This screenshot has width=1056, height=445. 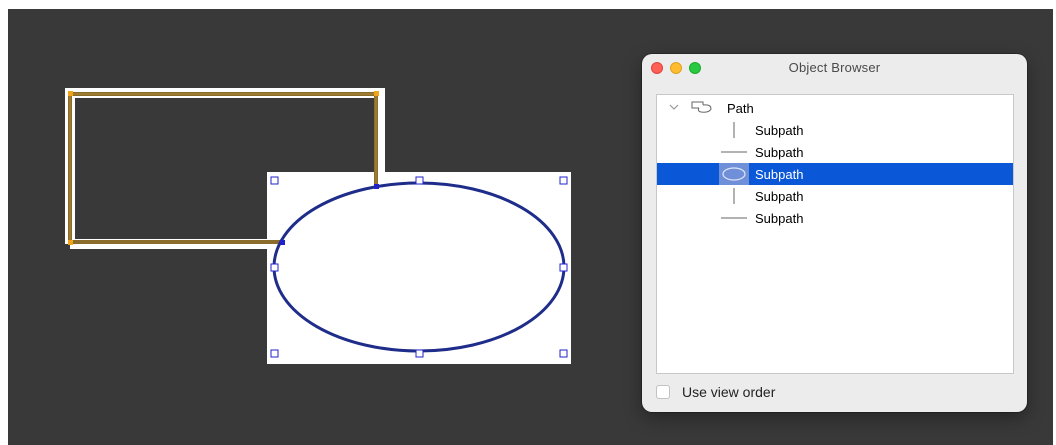 What do you see at coordinates (835, 108) in the screenshot?
I see `tree-row-path: Path` at bounding box center [835, 108].